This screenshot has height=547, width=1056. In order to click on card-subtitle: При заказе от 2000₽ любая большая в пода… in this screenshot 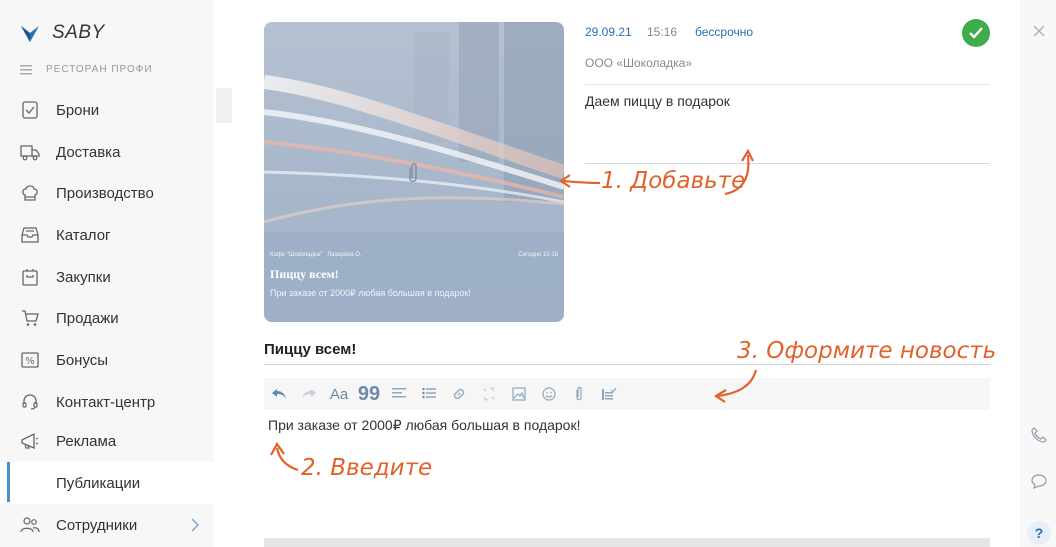, I will do `click(370, 293)`.